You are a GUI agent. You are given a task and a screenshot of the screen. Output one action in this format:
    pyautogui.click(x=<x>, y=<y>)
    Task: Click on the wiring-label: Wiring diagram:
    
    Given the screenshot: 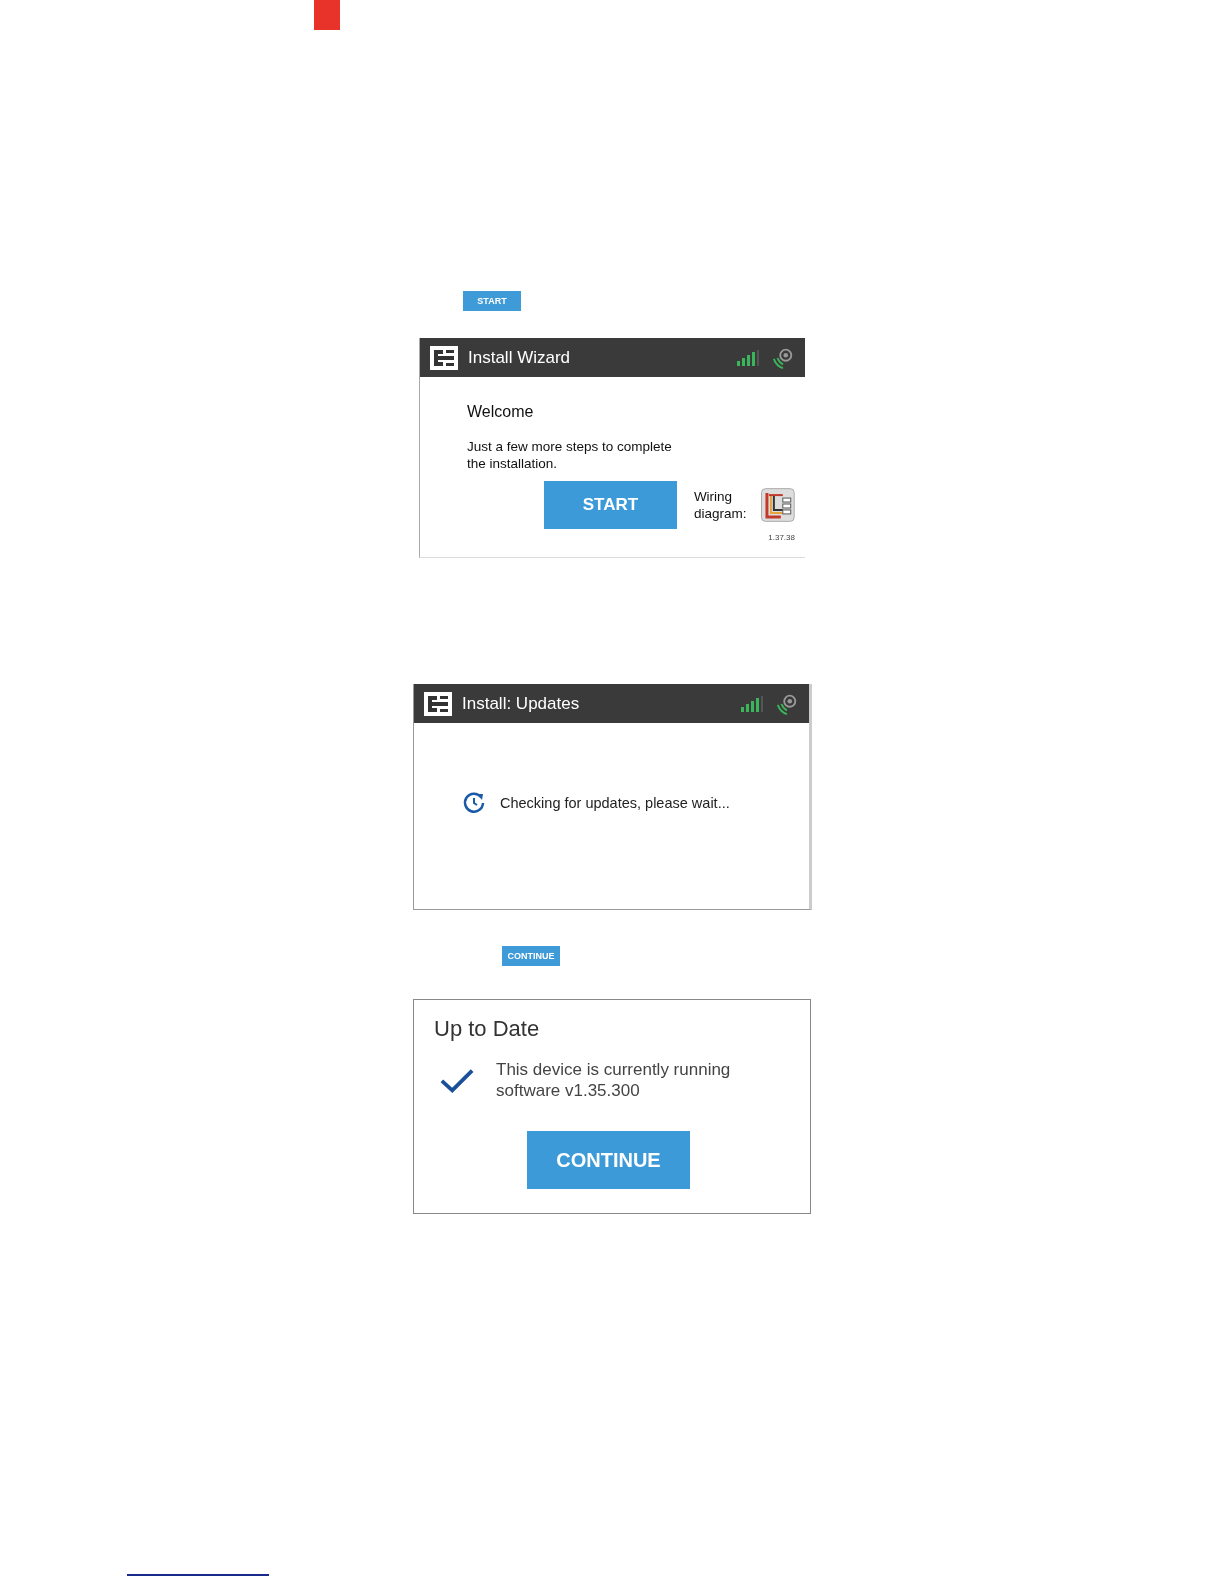 What is the action you would take?
    pyautogui.click(x=720, y=505)
    